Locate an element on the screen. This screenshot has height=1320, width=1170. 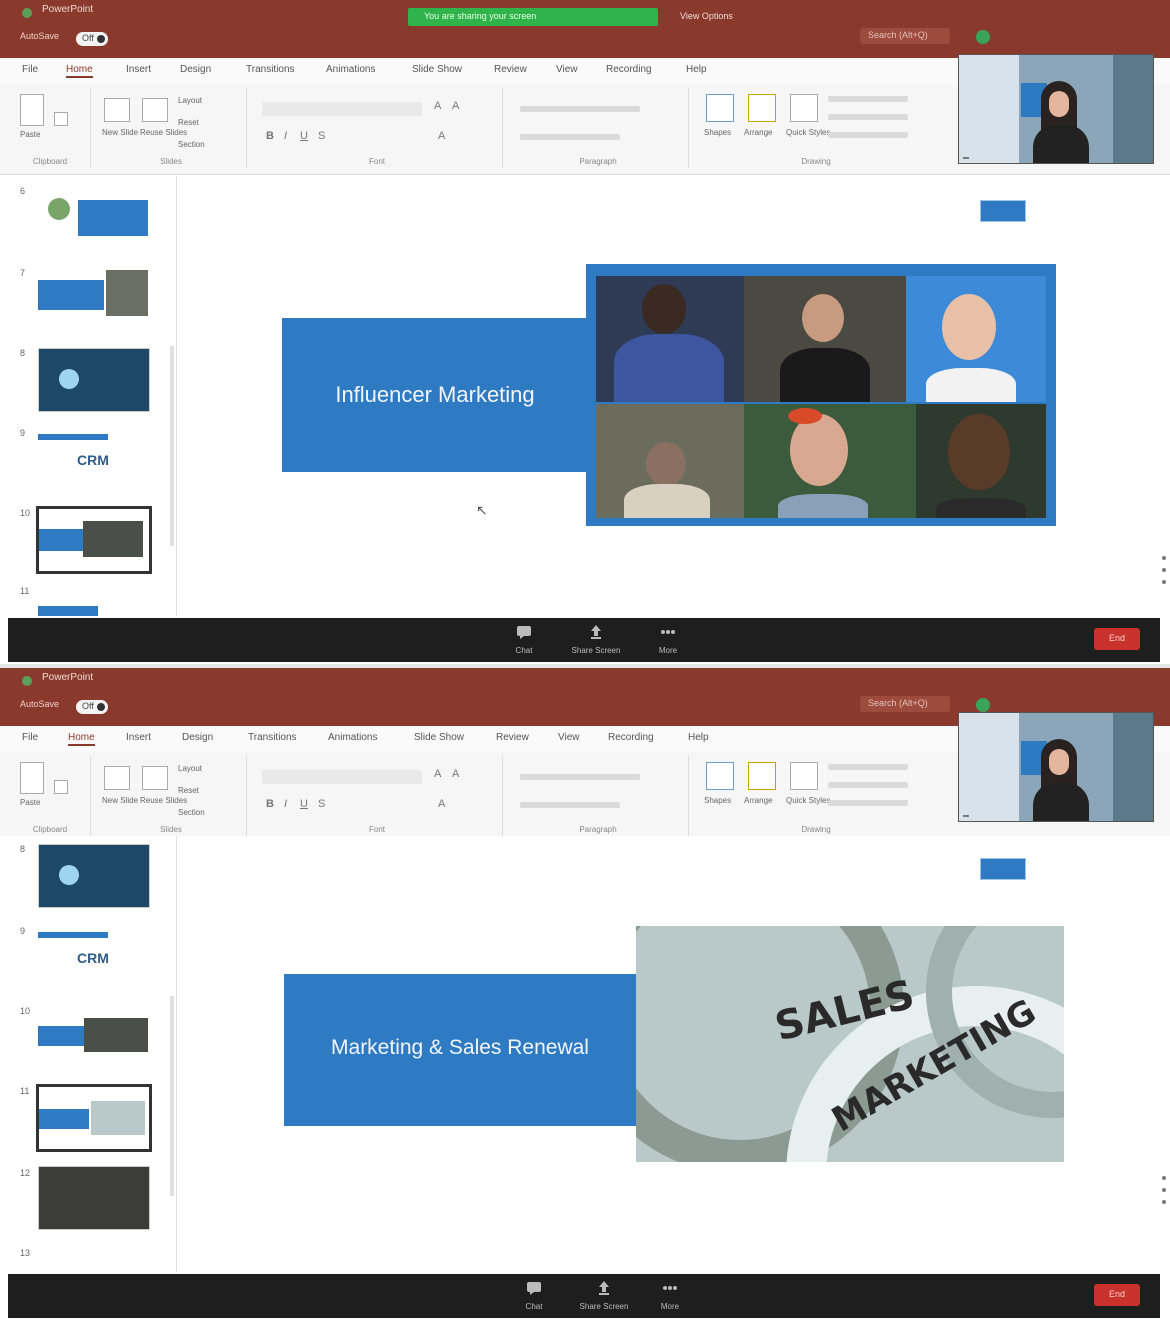
slide-thumbnail-panel: 6 7 8 9 CRM 10 11 is located at coordinates (88, 396).